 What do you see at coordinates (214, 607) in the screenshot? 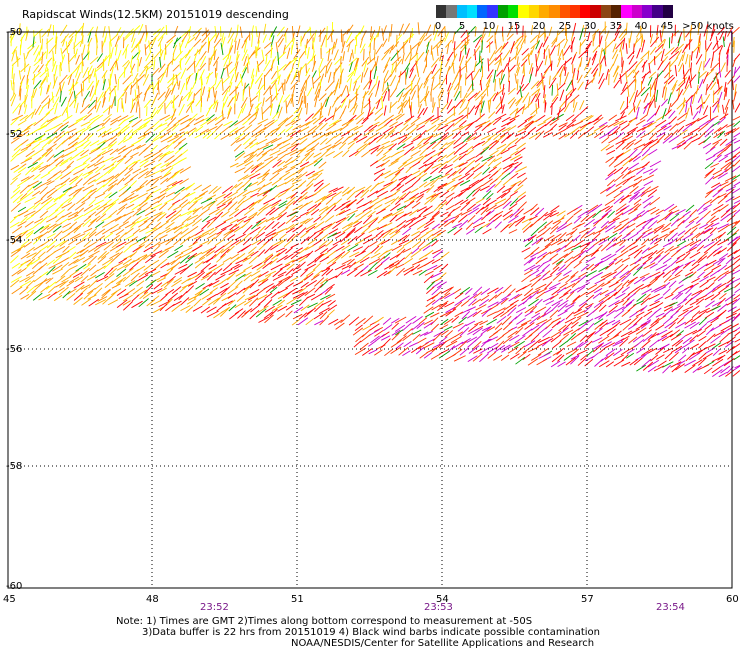
I see `time-label: 23:52` at bounding box center [214, 607].